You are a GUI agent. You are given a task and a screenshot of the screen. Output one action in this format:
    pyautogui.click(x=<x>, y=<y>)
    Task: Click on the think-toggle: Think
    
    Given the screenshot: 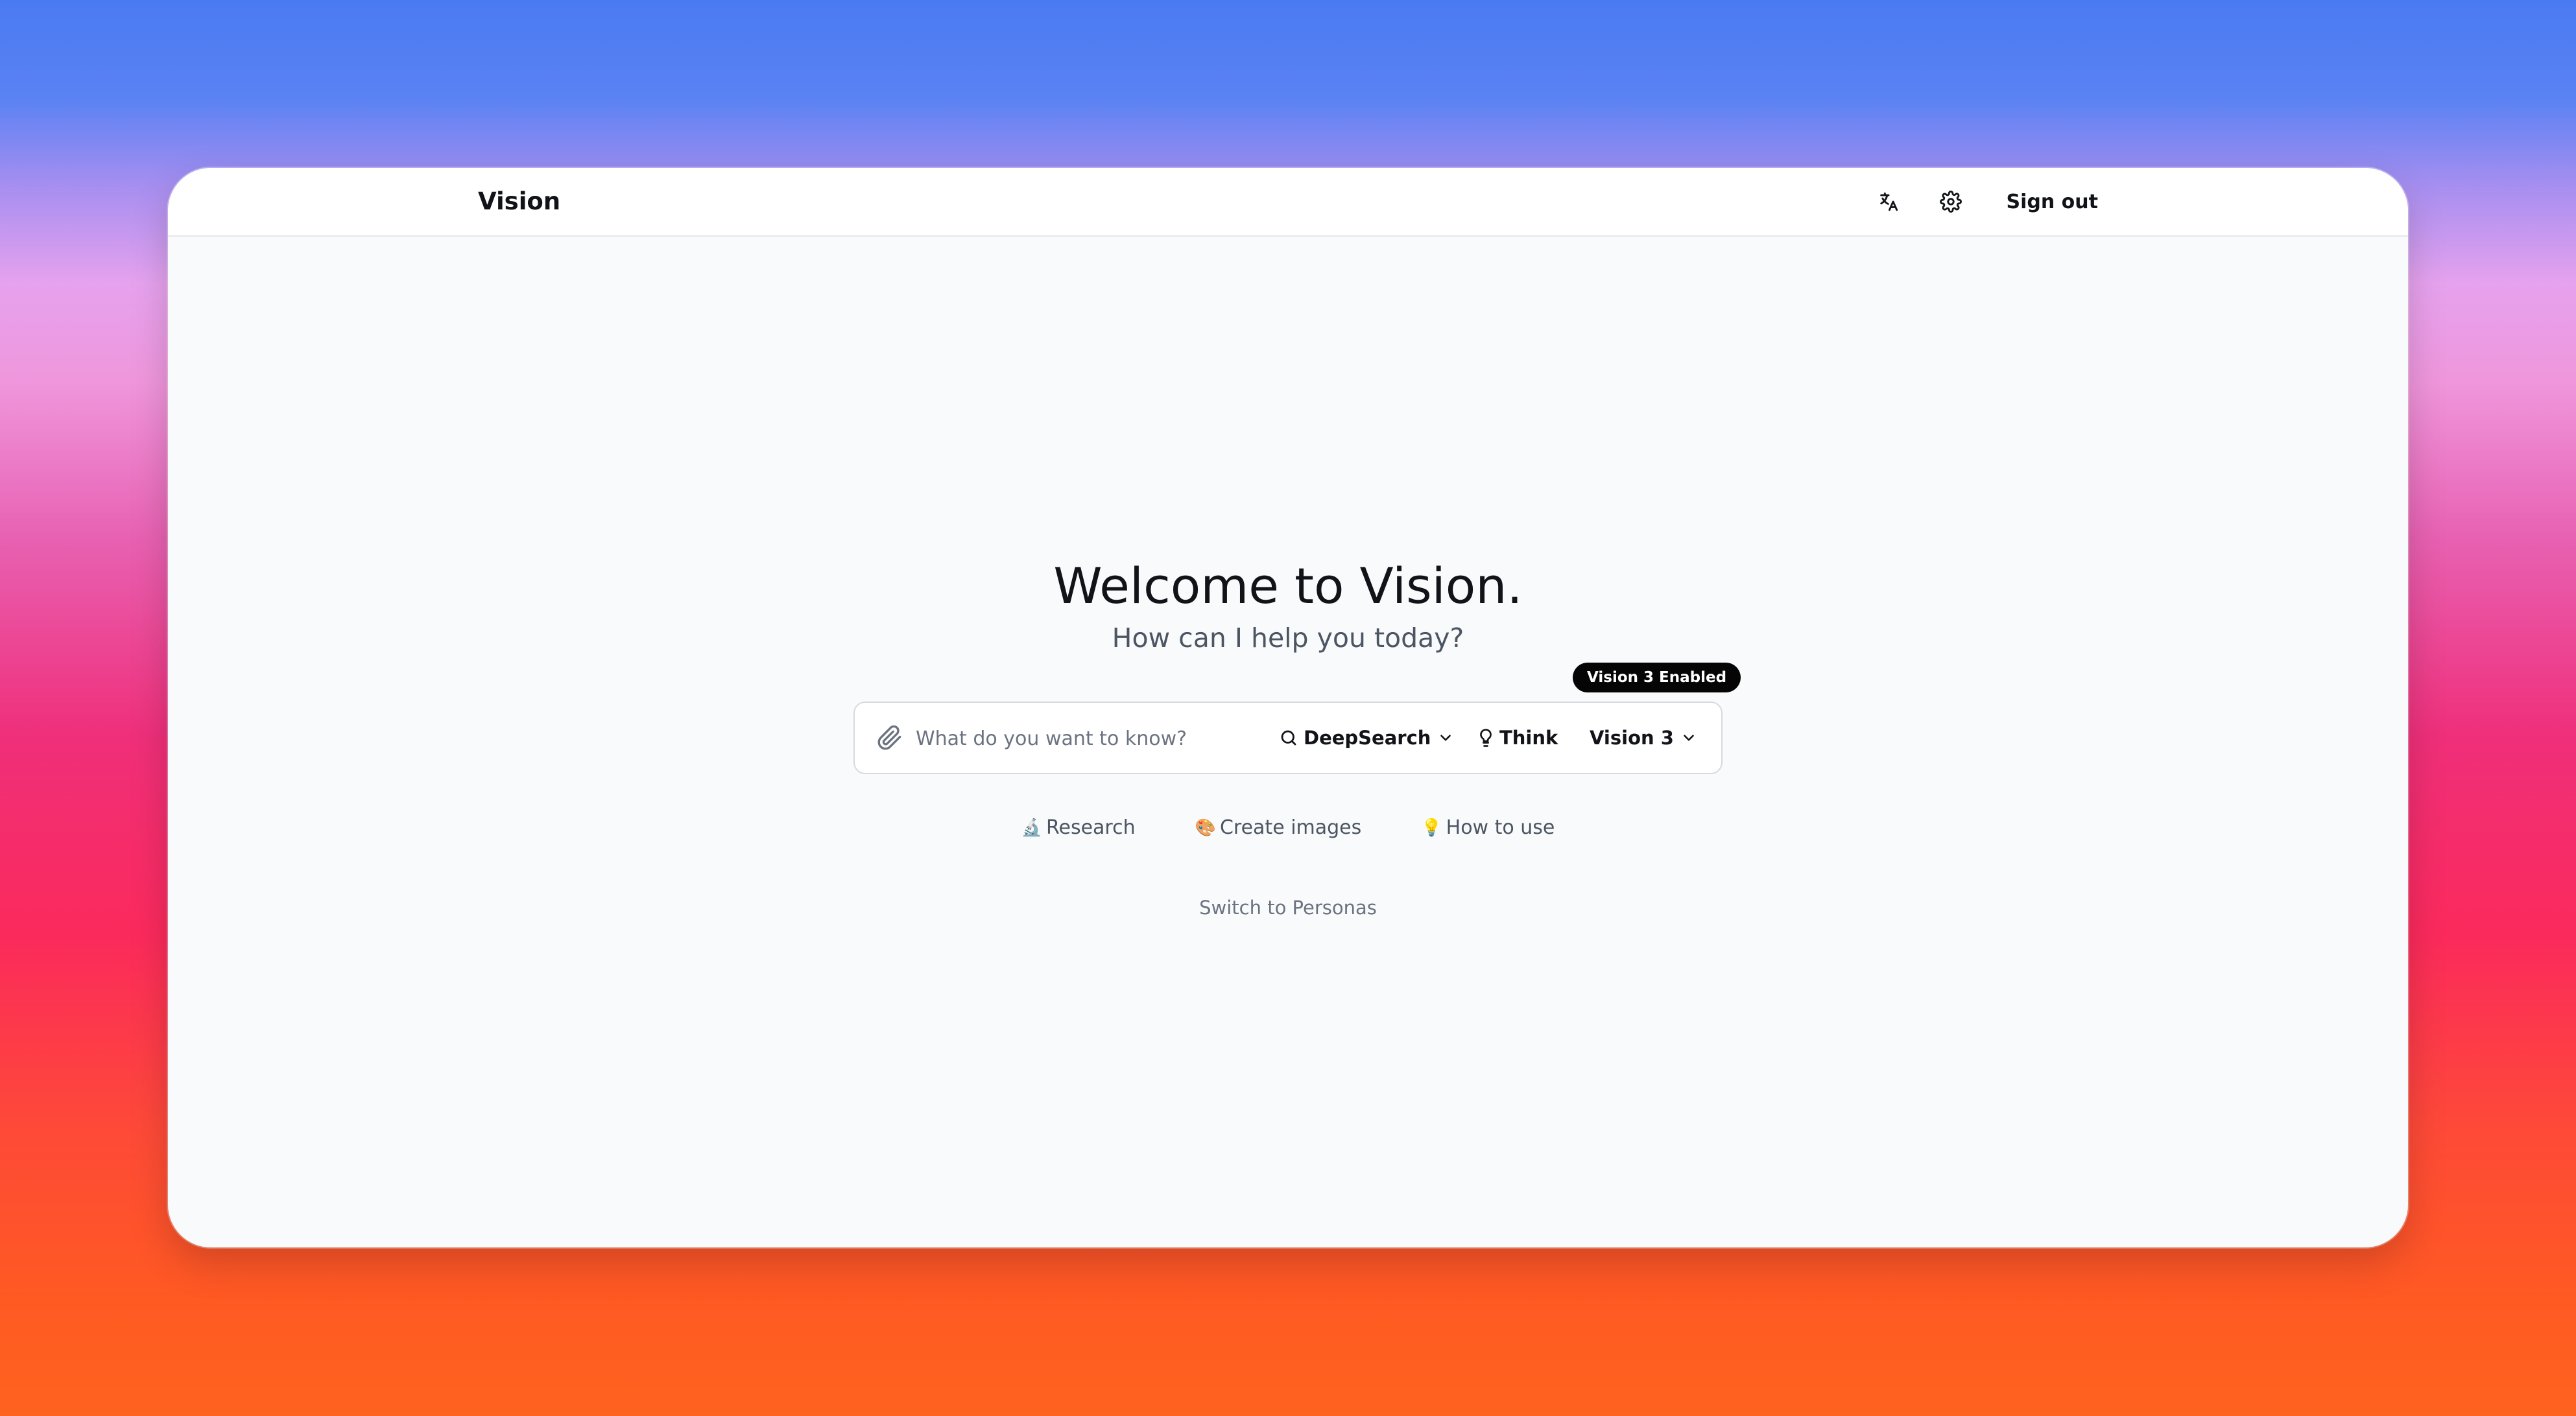 What is the action you would take?
    pyautogui.click(x=1517, y=737)
    